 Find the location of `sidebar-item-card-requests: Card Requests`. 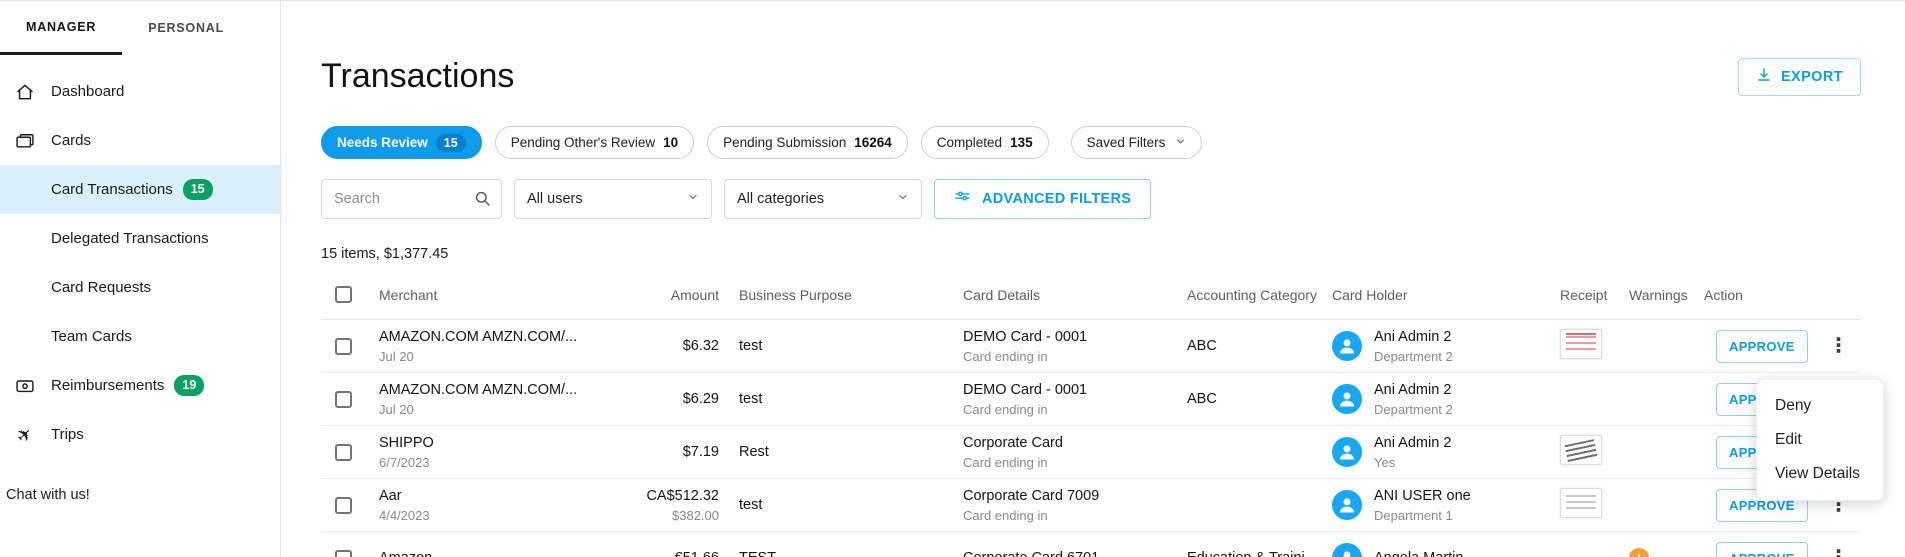

sidebar-item-card-requests: Card Requests is located at coordinates (140, 287).